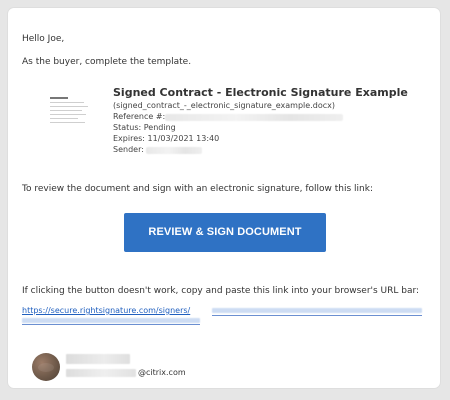 This screenshot has width=450, height=400. I want to click on sender-label: Sender:, so click(128, 149).